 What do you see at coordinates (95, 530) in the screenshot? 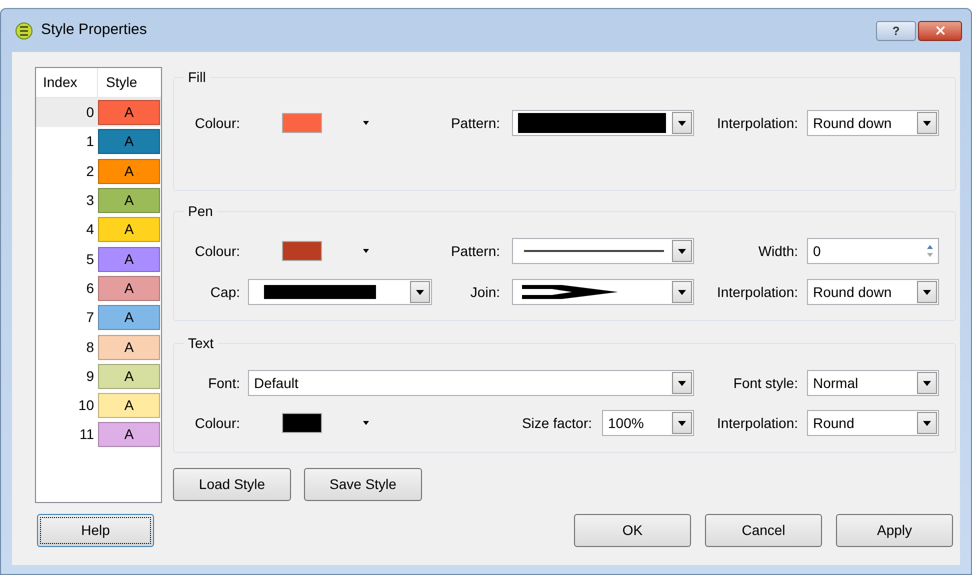
I see `dialog-button: Help` at bounding box center [95, 530].